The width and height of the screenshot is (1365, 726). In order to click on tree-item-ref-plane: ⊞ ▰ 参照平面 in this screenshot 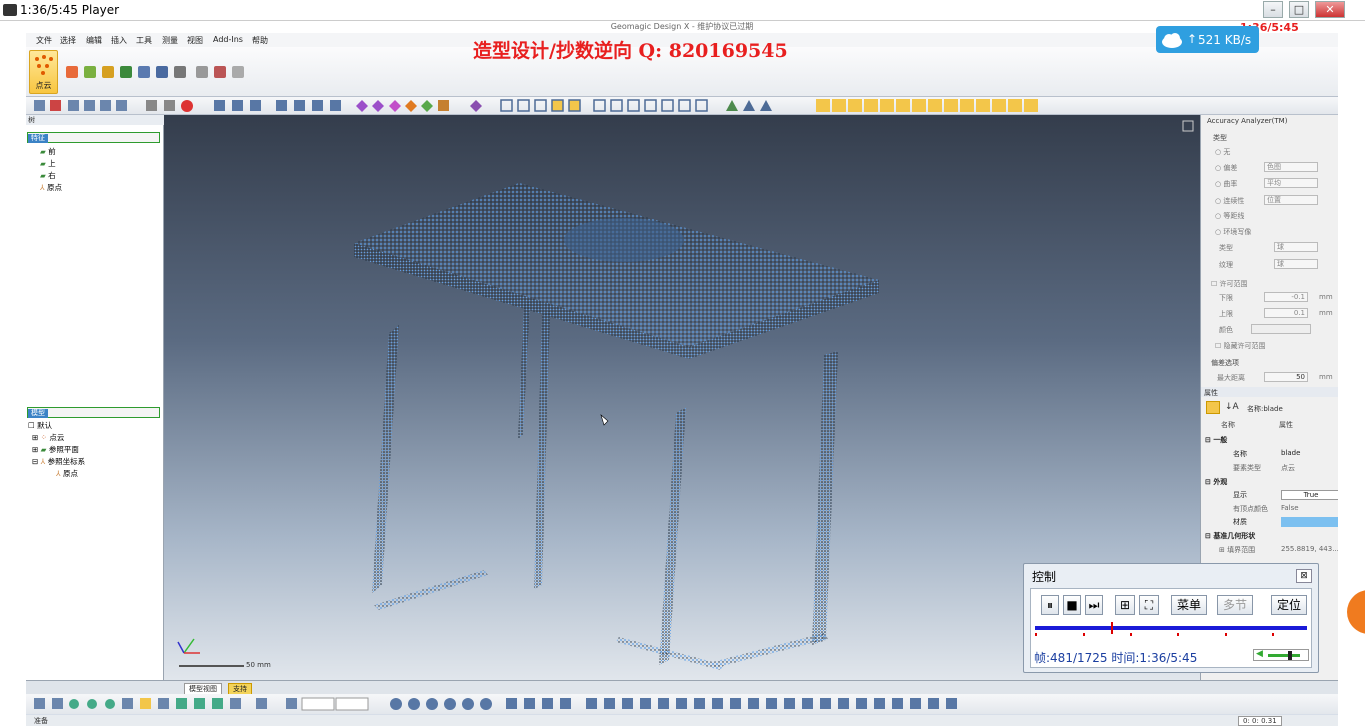, I will do `click(55, 449)`.